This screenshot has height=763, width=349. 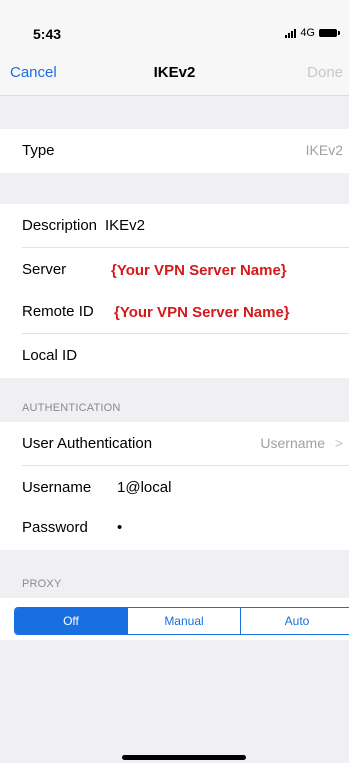 I want to click on proxy-manual-segment: Manual, so click(x=183, y=621).